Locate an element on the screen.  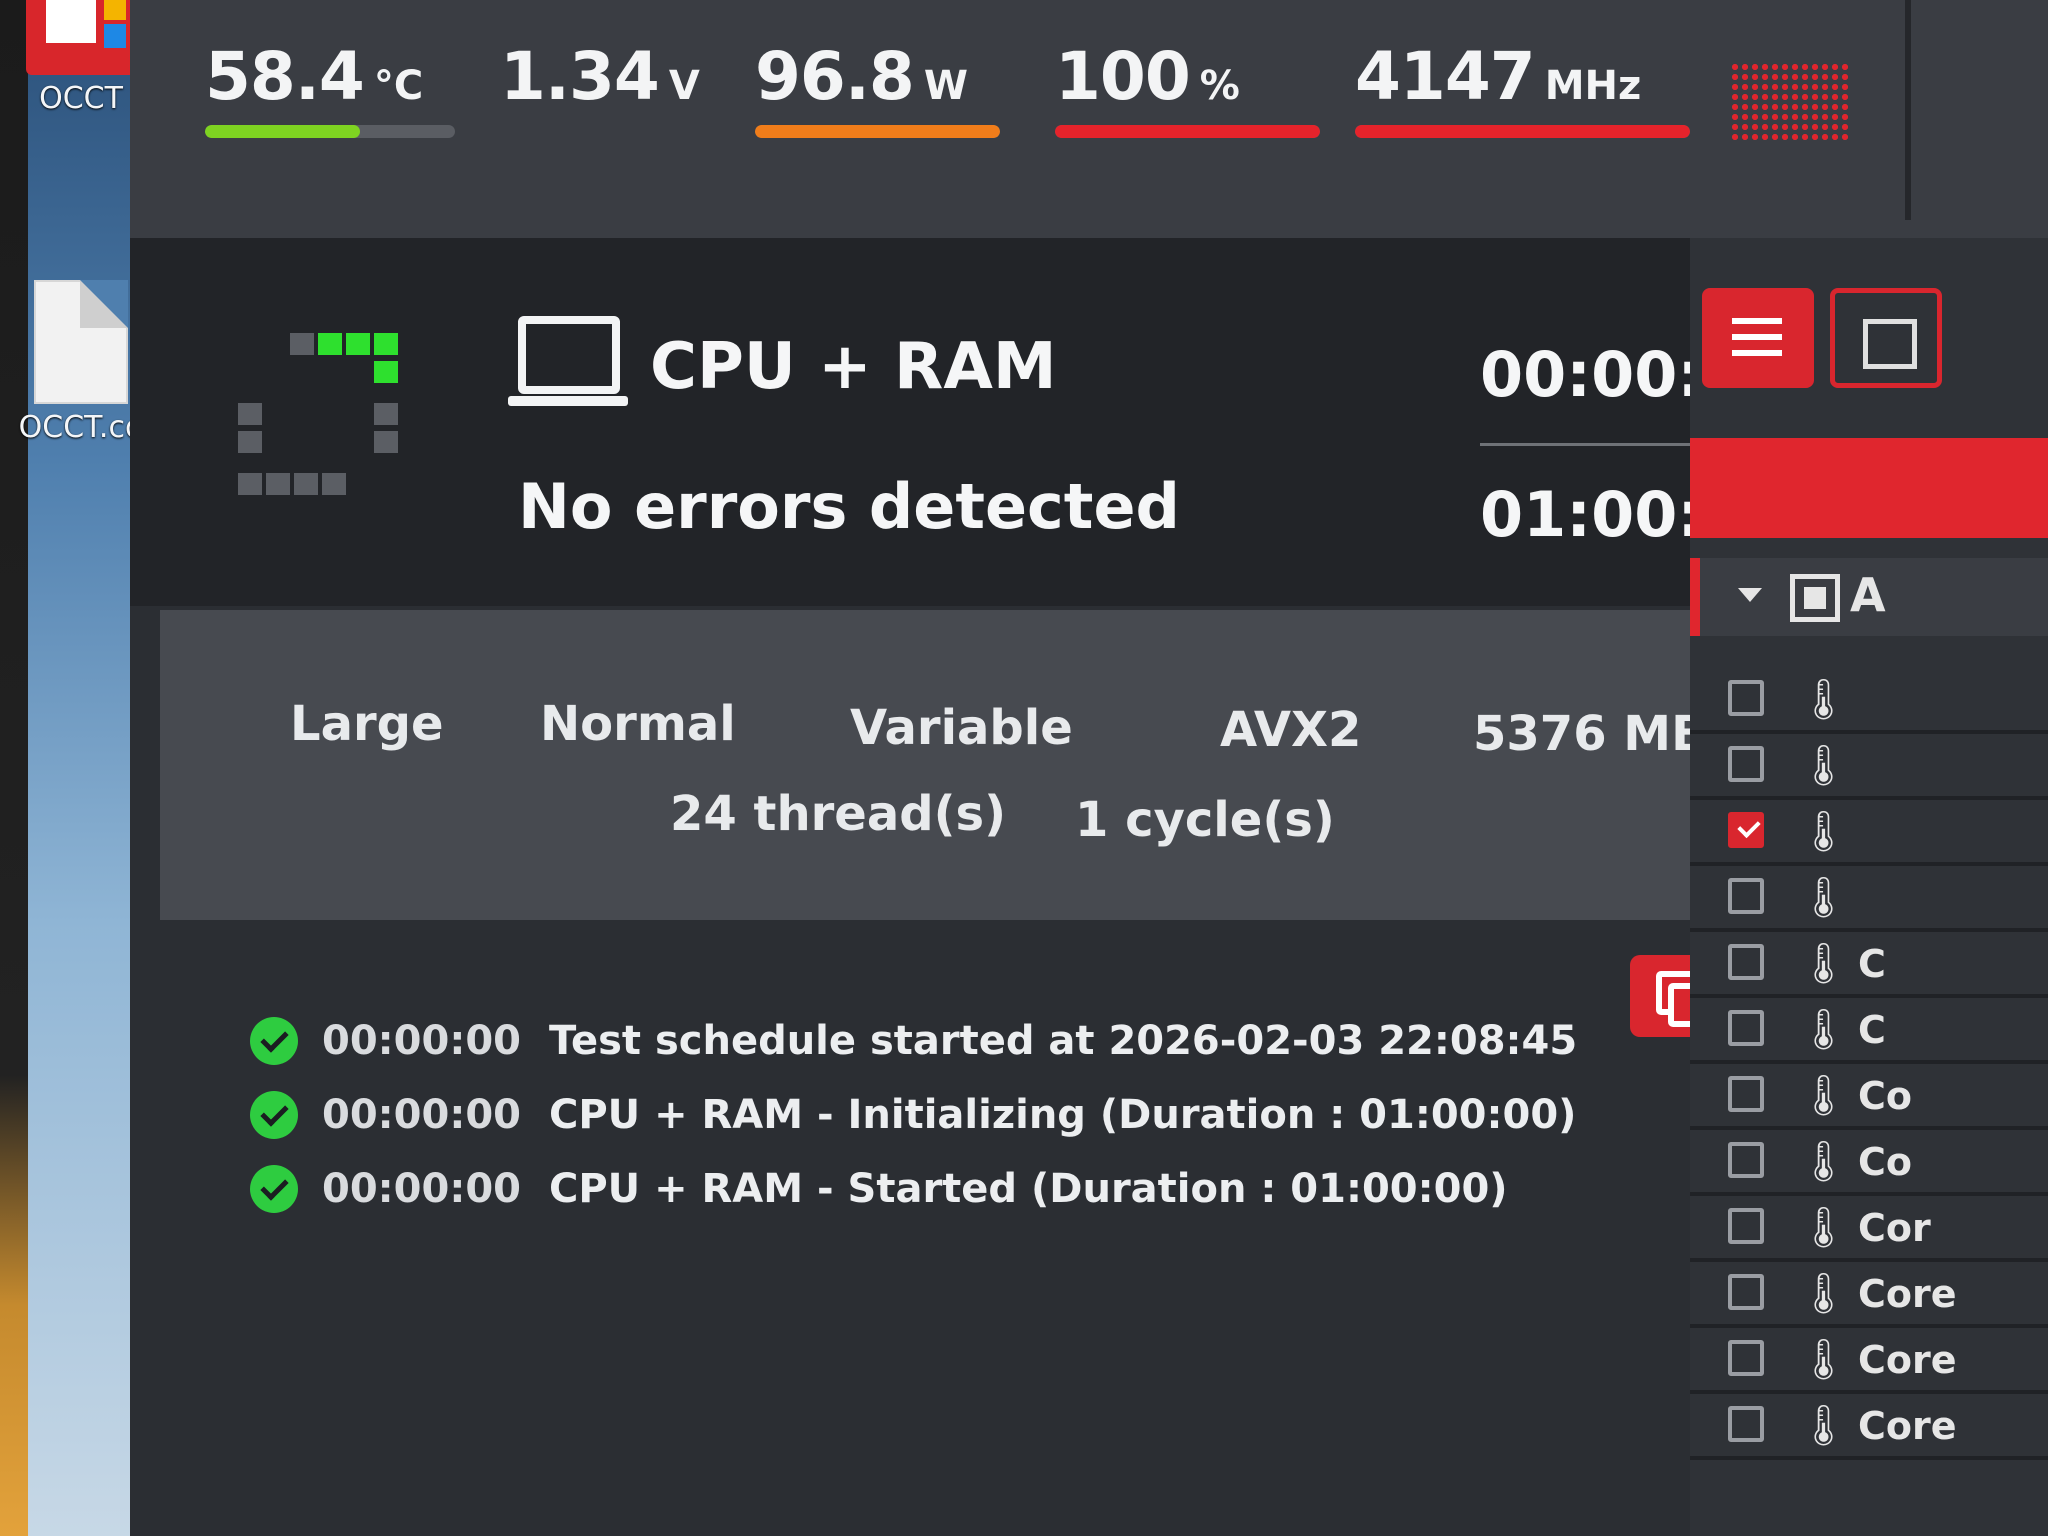
chevron-down-icon is located at coordinates (1750, 595).